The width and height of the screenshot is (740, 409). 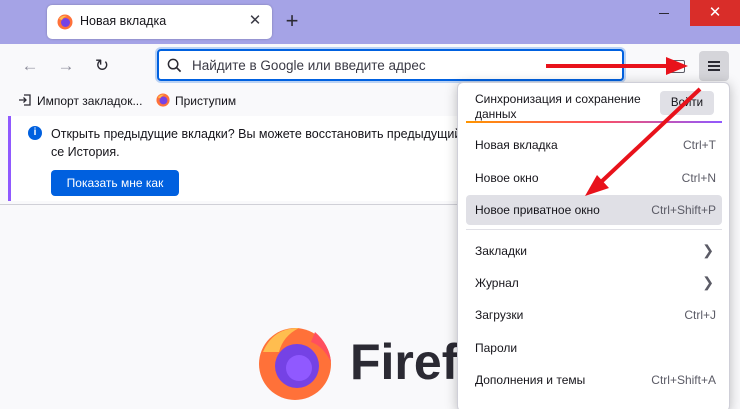 I want to click on menu-item-shortcut: Ctrl+N, so click(x=698, y=178).